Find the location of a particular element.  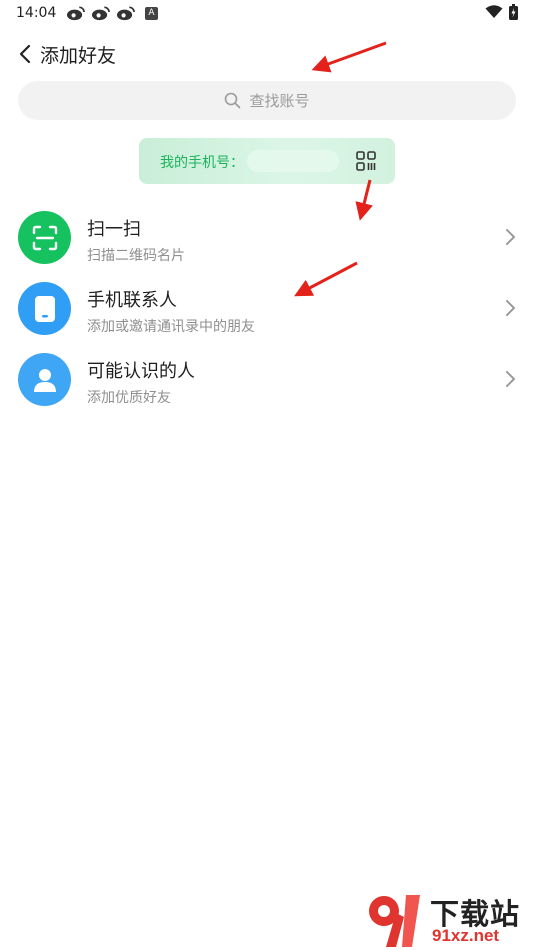

menu-item-subtitle: 添加或邀请通讯录中的朋友 is located at coordinates (171, 327).